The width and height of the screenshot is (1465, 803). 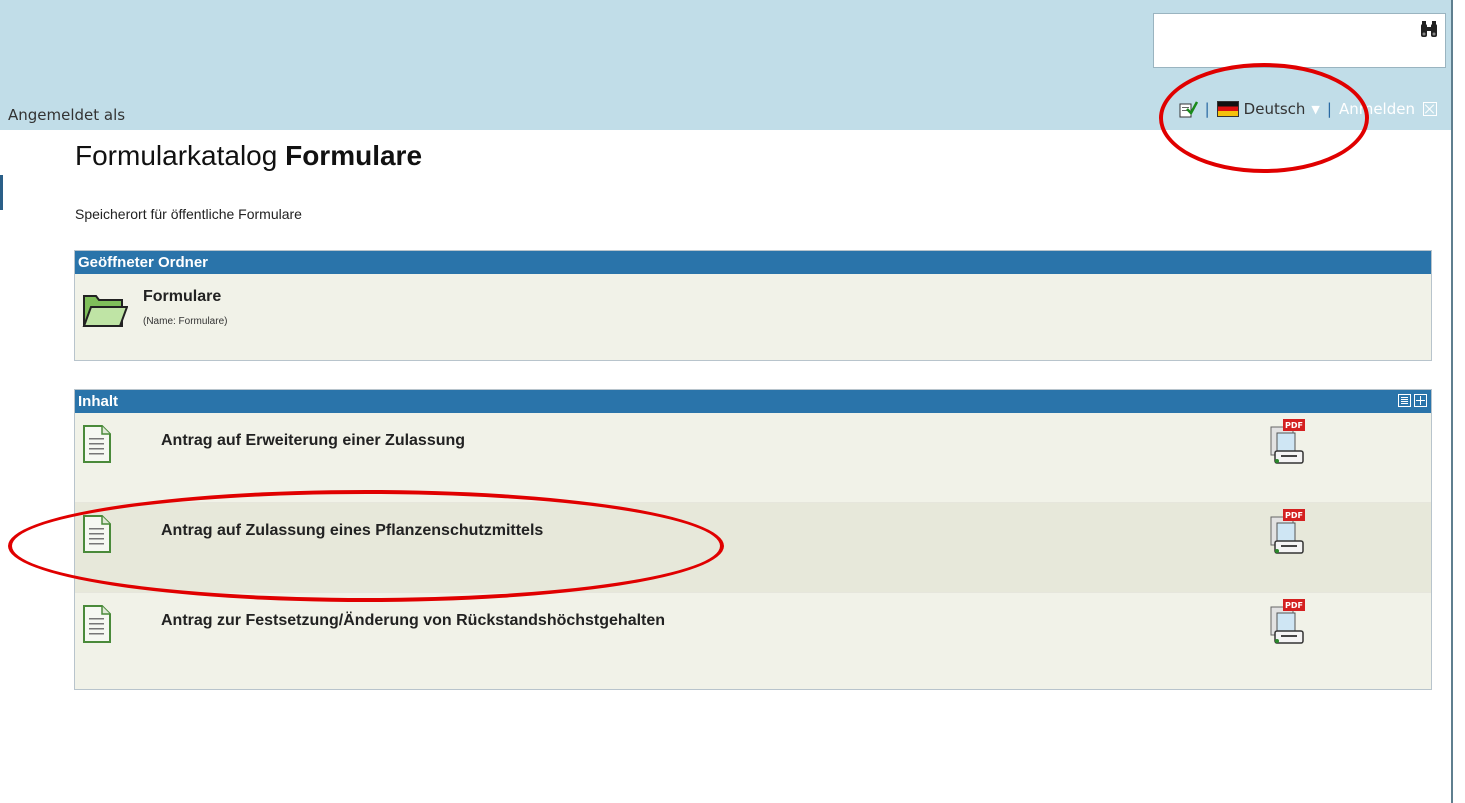 What do you see at coordinates (1315, 109) in the screenshot?
I see `chevron-down-icon: ▼` at bounding box center [1315, 109].